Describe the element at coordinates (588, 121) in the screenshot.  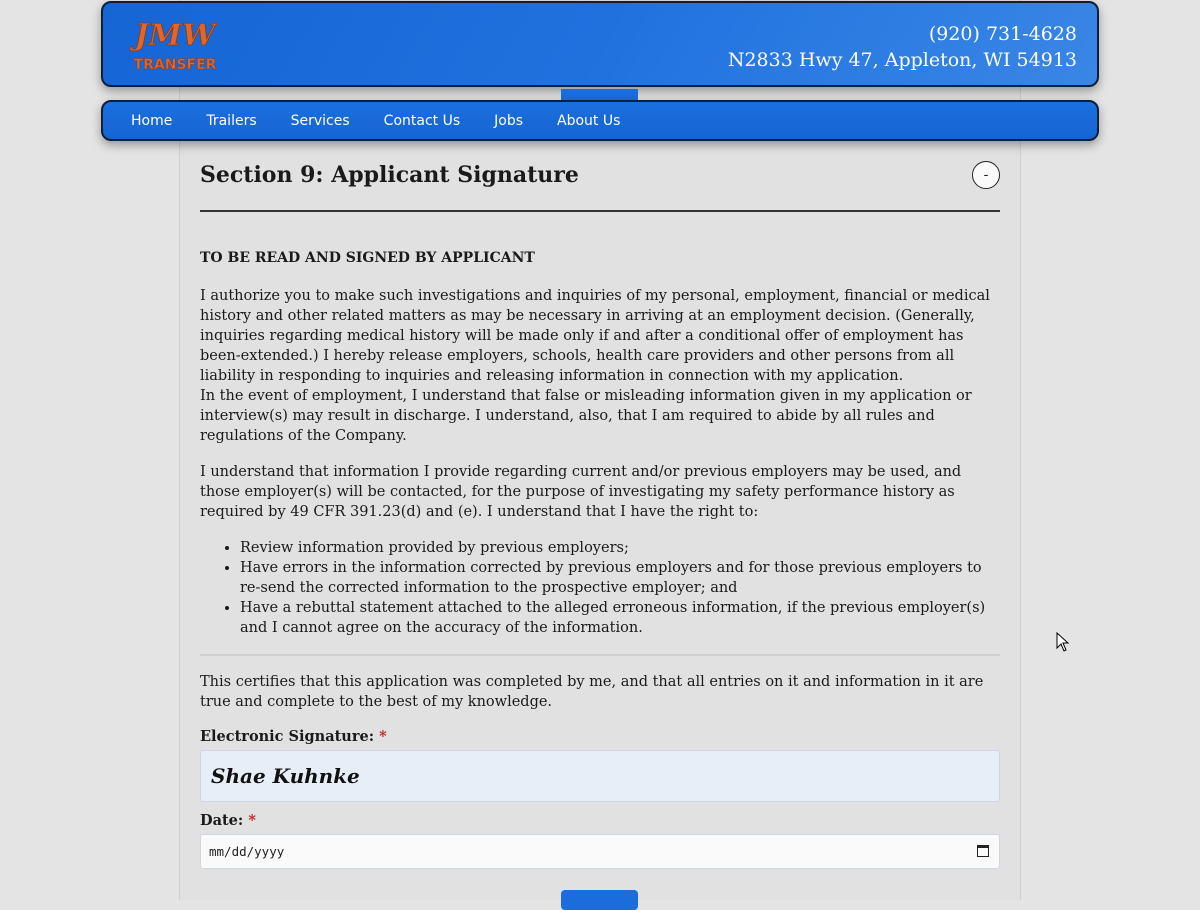
I see `nav-item-about-us: About Us` at that location.